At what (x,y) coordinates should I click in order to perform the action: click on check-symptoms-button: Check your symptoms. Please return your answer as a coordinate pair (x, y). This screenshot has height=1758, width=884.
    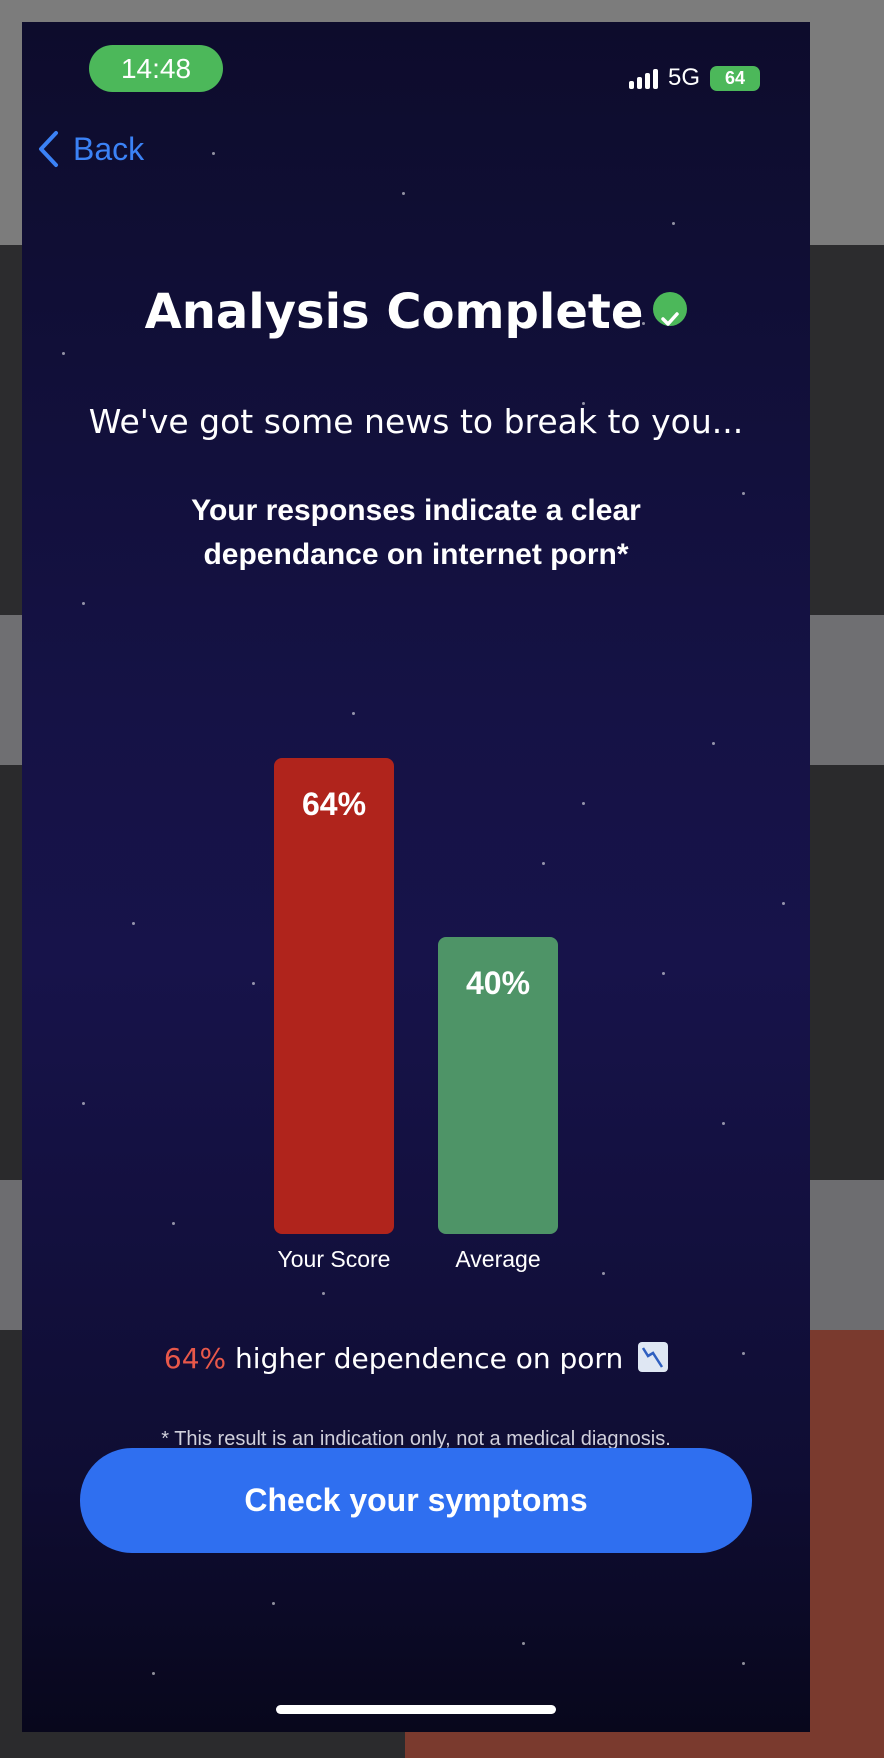
    Looking at the image, I should click on (416, 1500).